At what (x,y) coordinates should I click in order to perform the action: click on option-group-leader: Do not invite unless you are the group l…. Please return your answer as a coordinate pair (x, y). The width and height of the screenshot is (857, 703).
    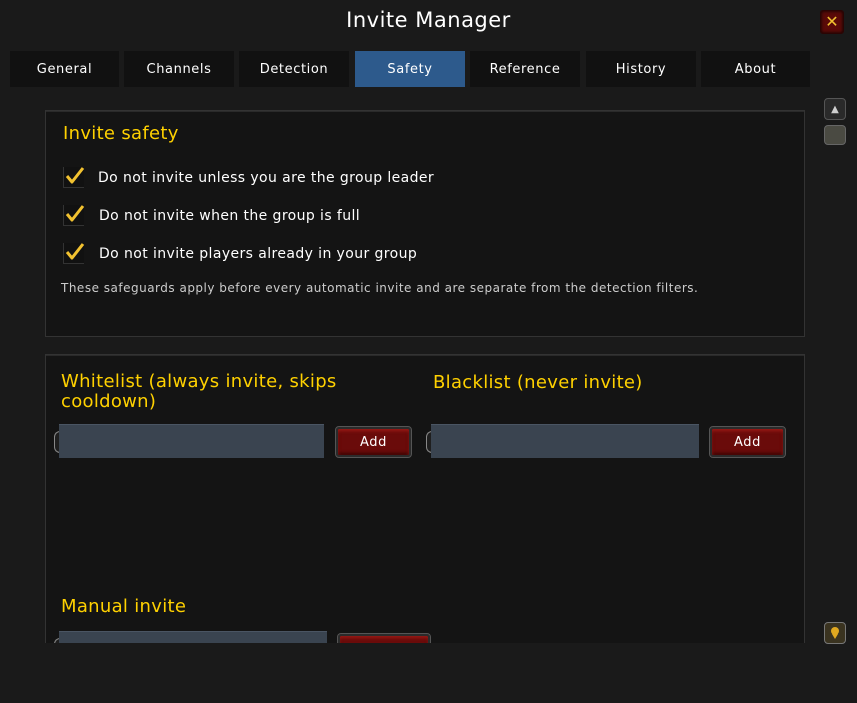
    Looking at the image, I should click on (248, 177).